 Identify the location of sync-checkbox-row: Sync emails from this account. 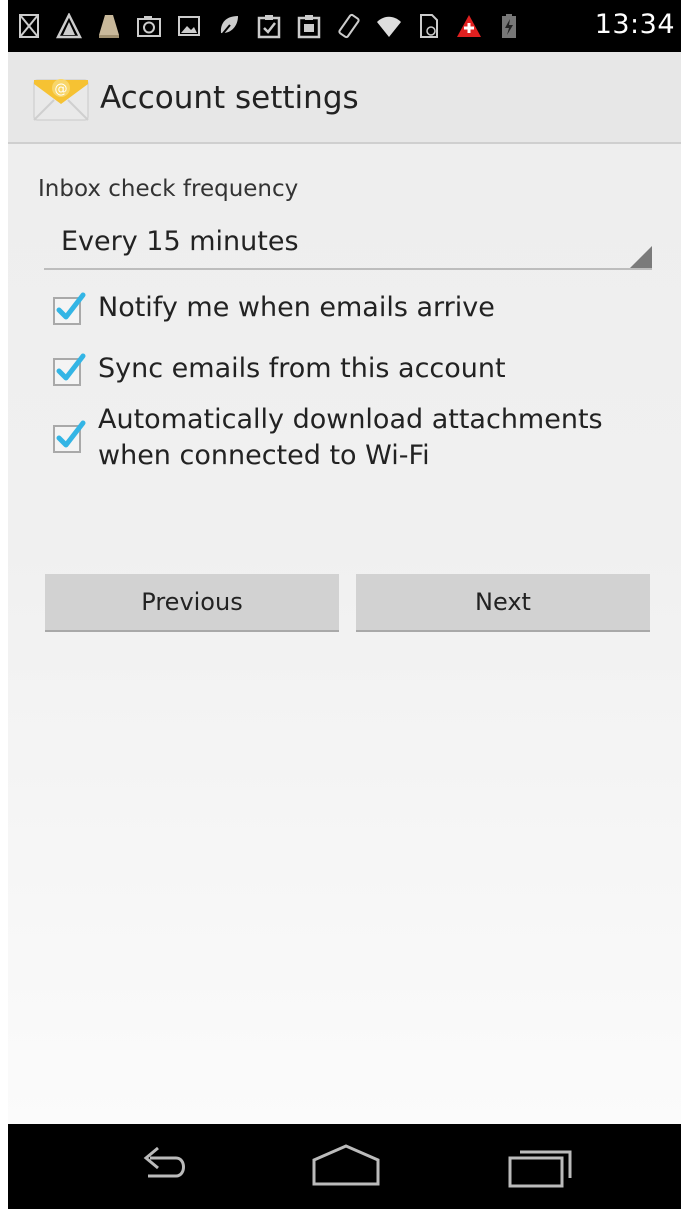
(335, 369).